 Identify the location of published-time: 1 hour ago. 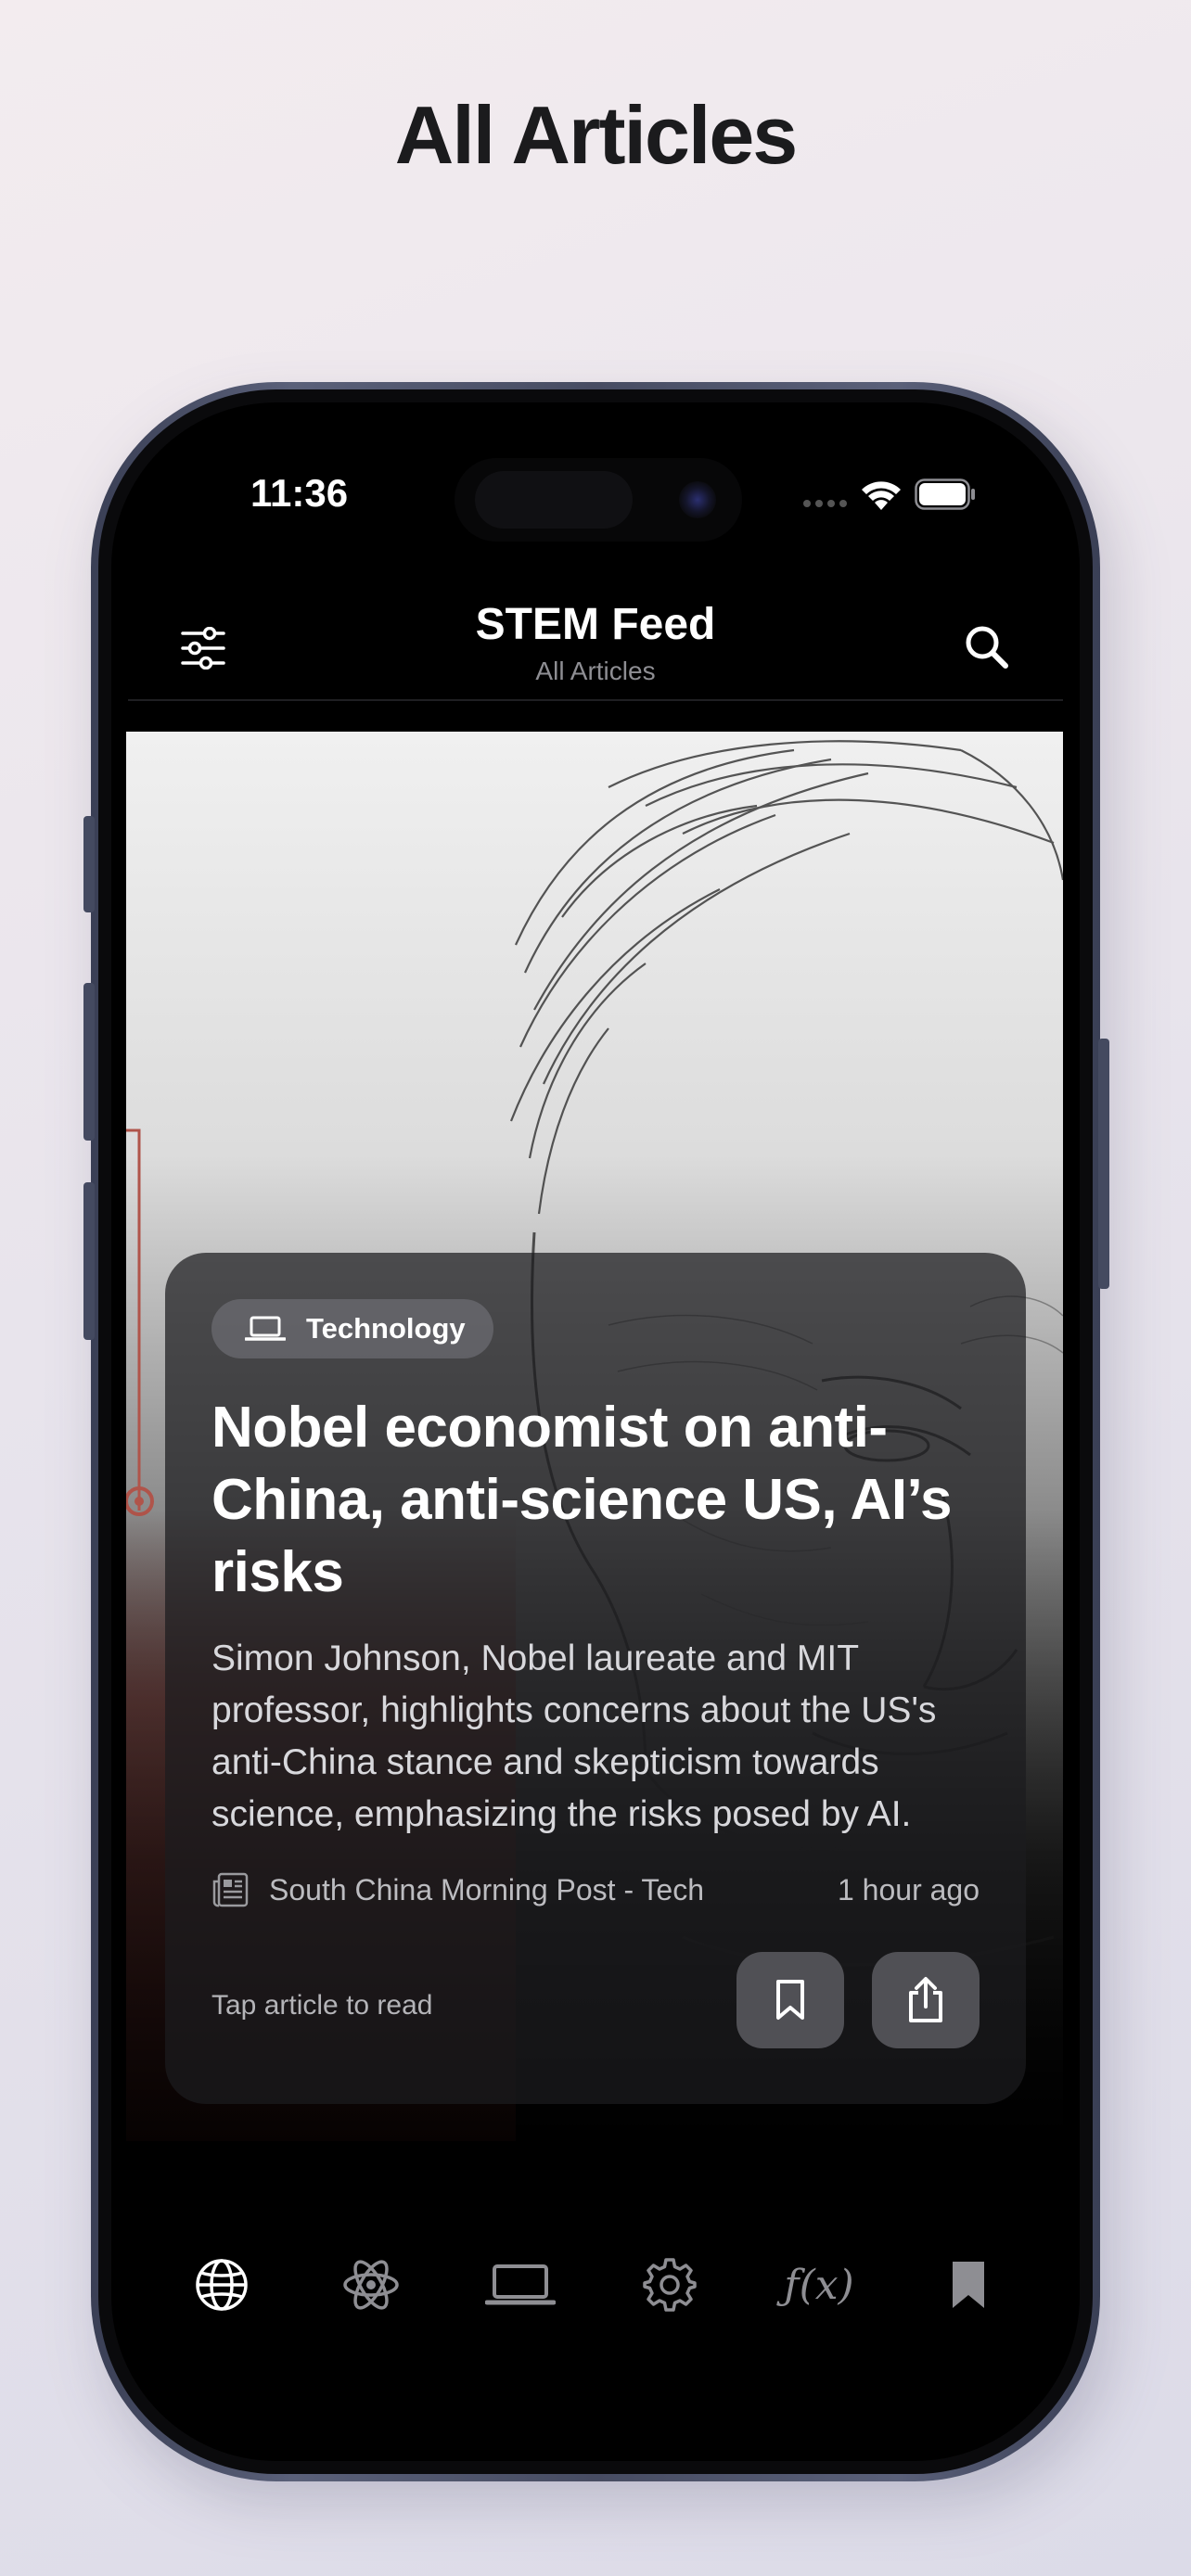
(908, 1889).